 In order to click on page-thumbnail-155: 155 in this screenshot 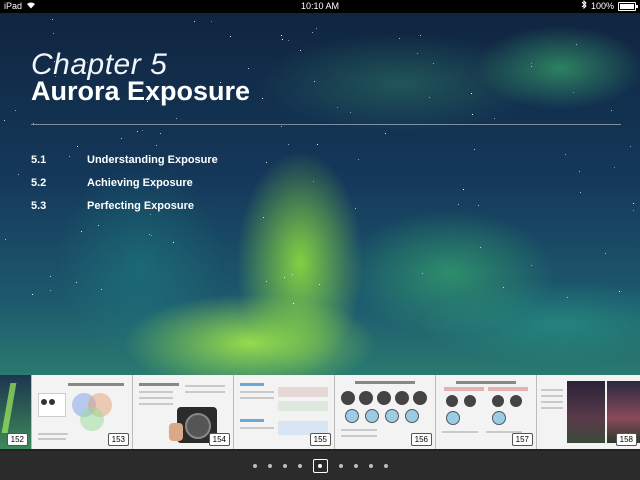, I will do `click(284, 412)`.